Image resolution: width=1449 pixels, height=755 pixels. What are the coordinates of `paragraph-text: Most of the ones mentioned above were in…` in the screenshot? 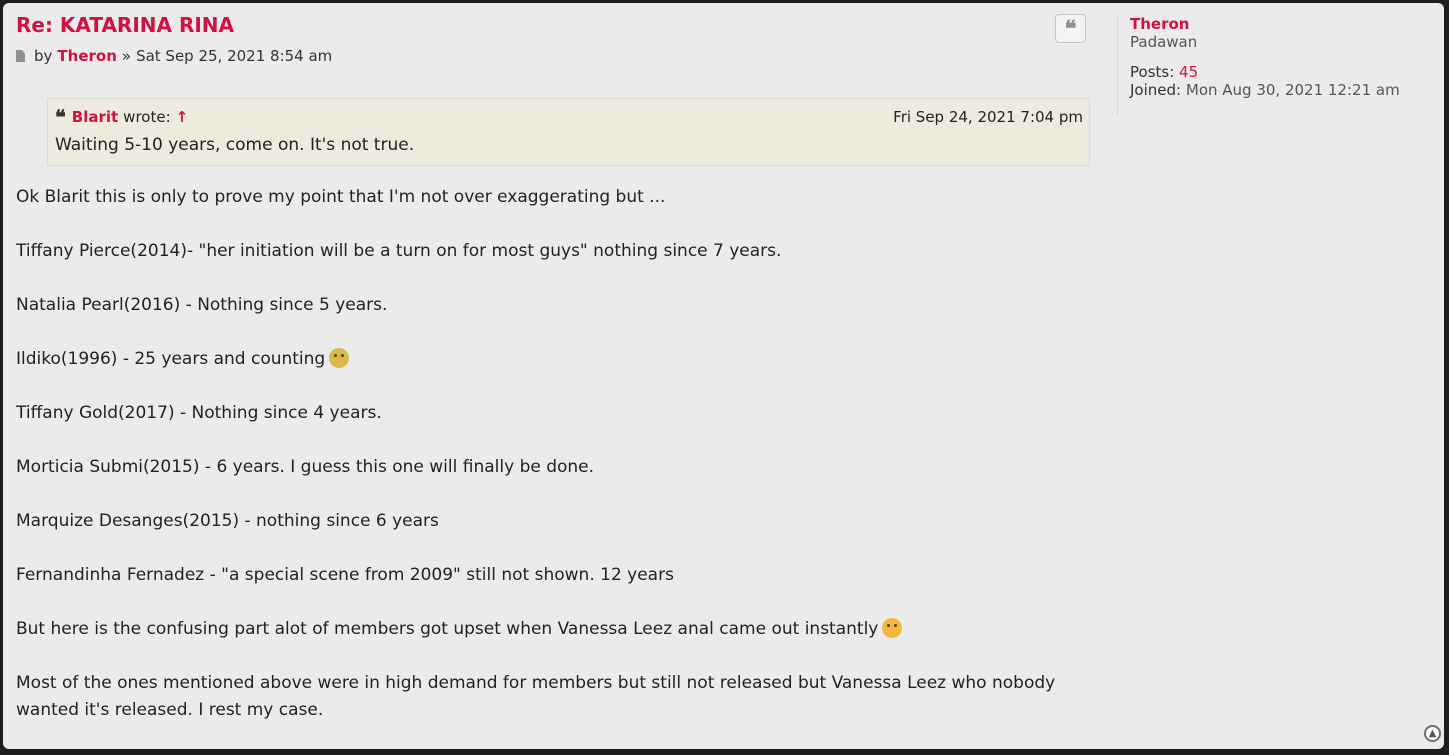 It's located at (536, 696).